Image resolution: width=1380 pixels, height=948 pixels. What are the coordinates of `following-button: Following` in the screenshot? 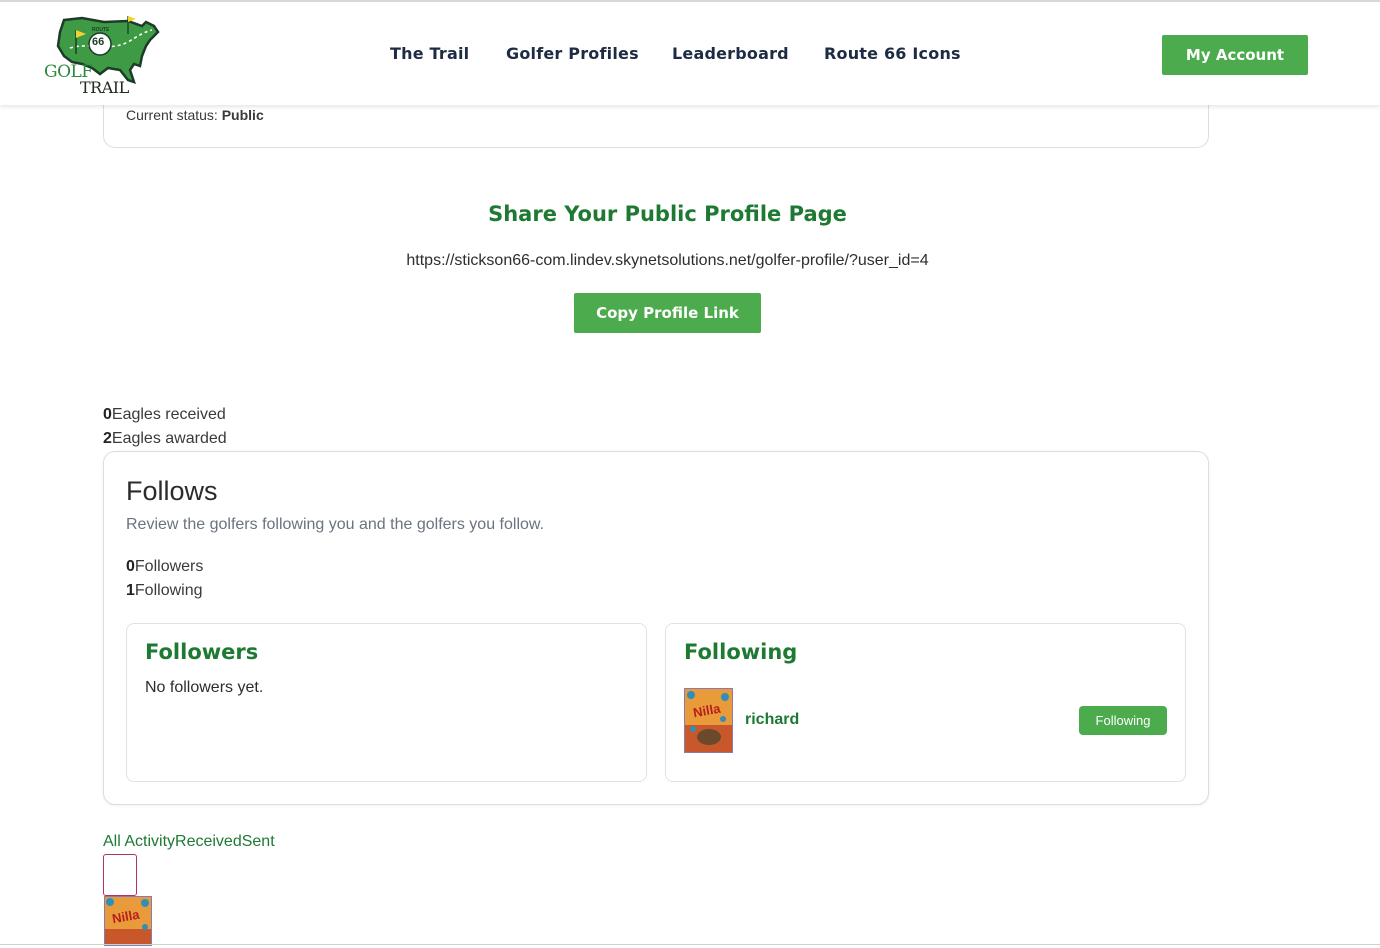 It's located at (1123, 720).